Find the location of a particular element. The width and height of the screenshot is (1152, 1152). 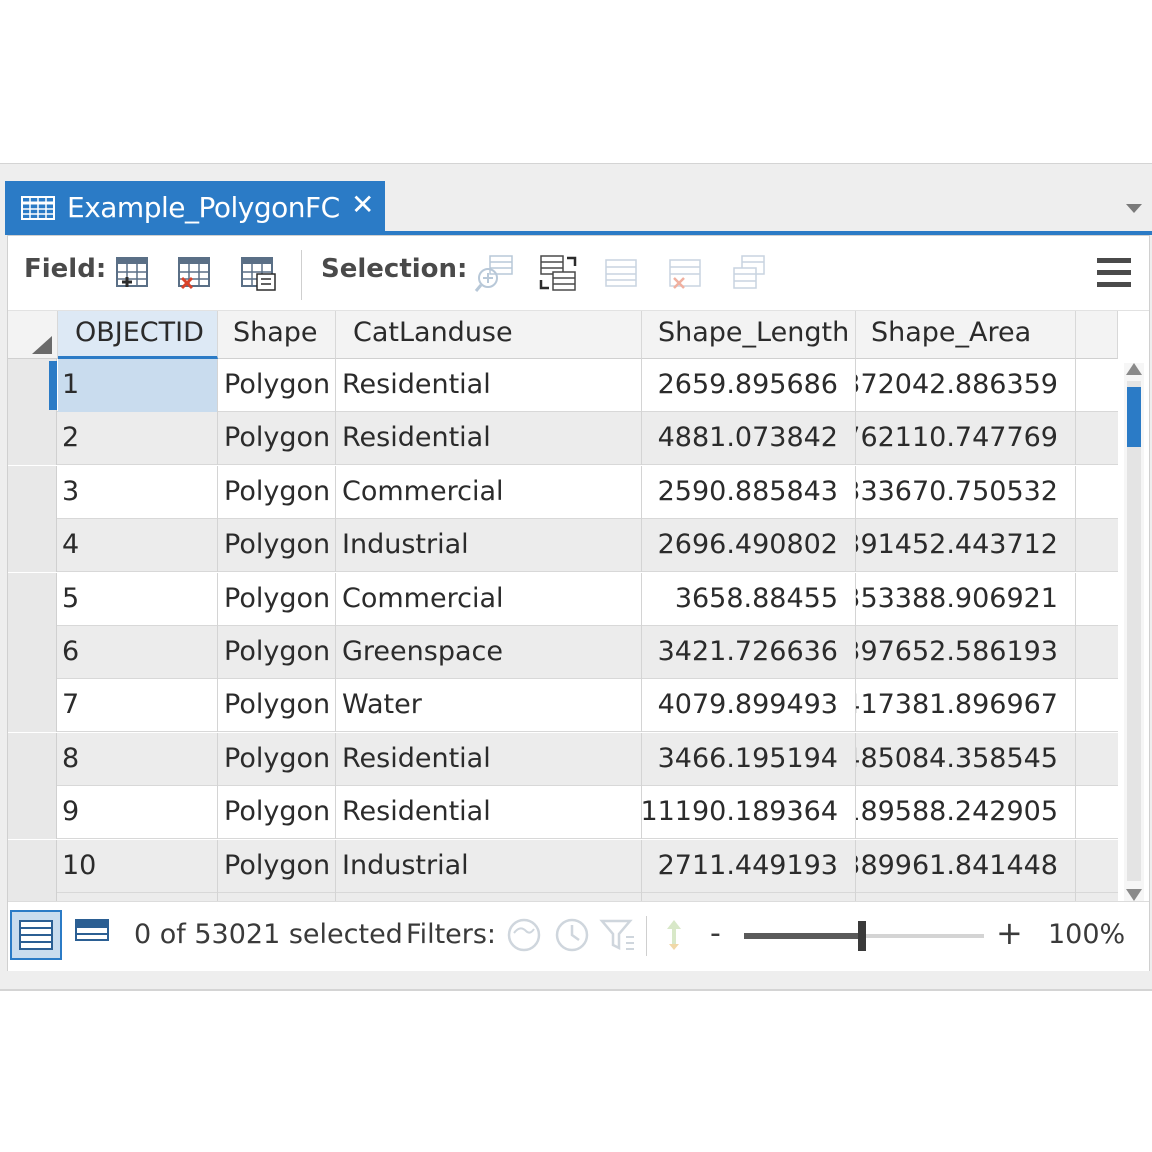

column-header-objectid: OBJECTID is located at coordinates (138, 335).